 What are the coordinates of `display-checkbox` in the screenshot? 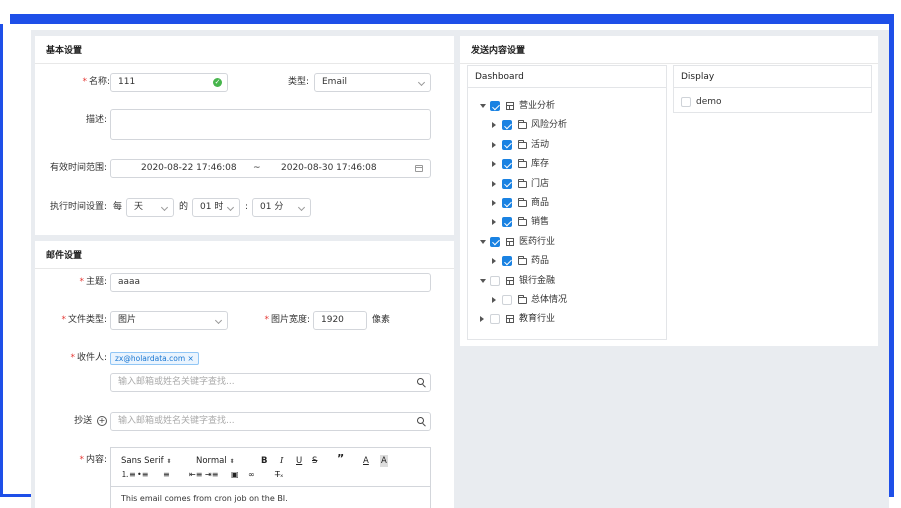 It's located at (686, 102).